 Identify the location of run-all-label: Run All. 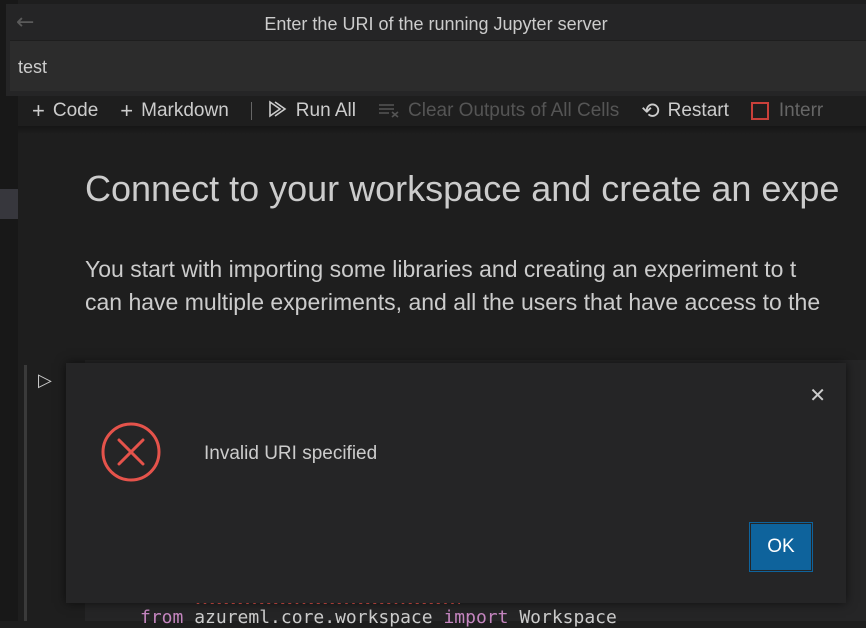
(325, 110).